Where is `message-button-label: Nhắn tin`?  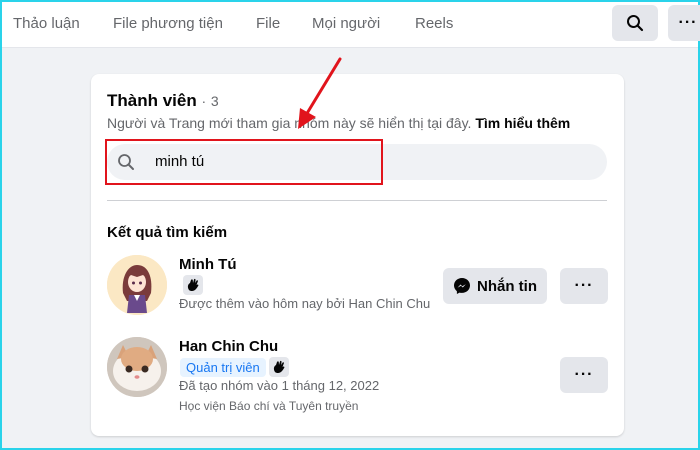 message-button-label: Nhắn tin is located at coordinates (507, 286).